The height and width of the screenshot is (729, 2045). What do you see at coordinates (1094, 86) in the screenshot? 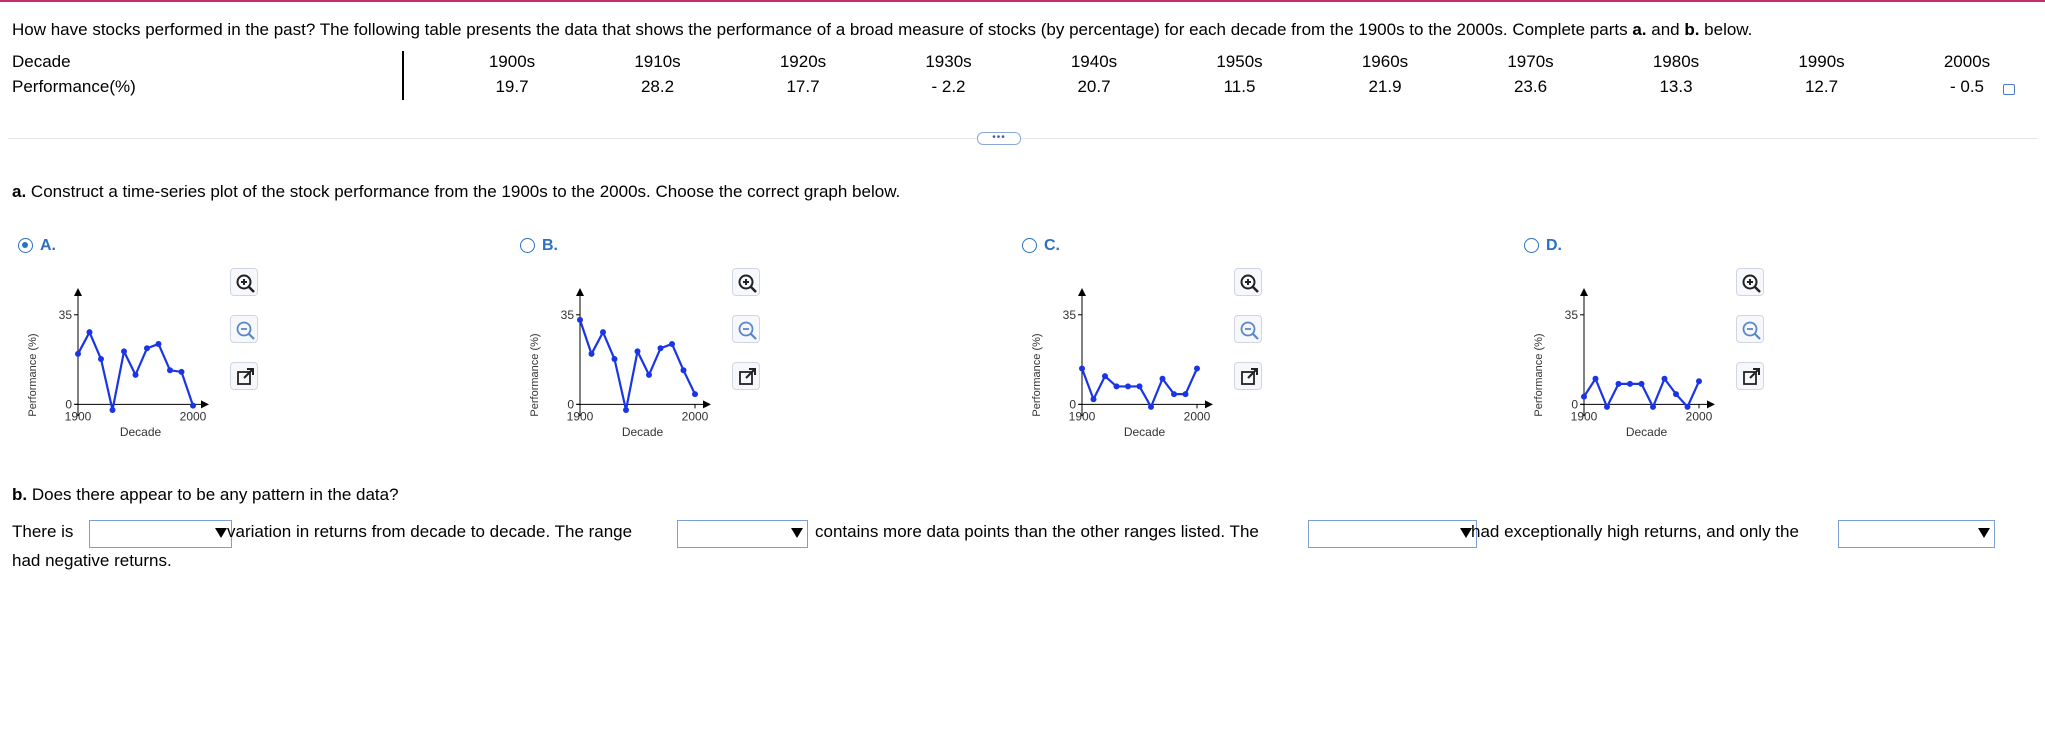
I see `performance-value: 20.7` at bounding box center [1094, 86].